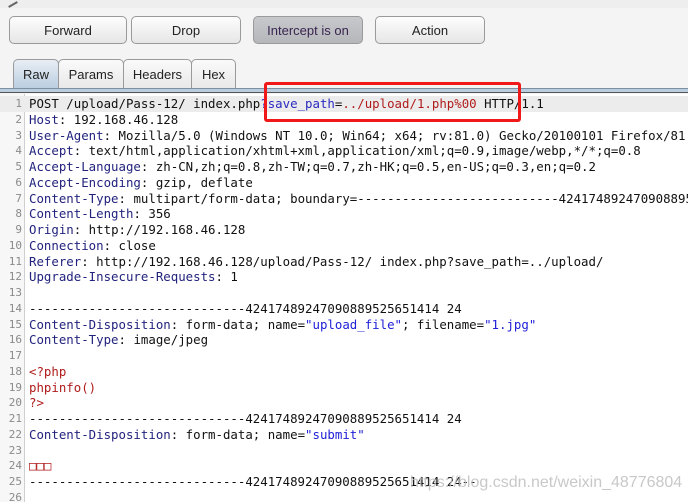 The height and width of the screenshot is (502, 688). What do you see at coordinates (18, 167) in the screenshot?
I see `line-number: 5` at bounding box center [18, 167].